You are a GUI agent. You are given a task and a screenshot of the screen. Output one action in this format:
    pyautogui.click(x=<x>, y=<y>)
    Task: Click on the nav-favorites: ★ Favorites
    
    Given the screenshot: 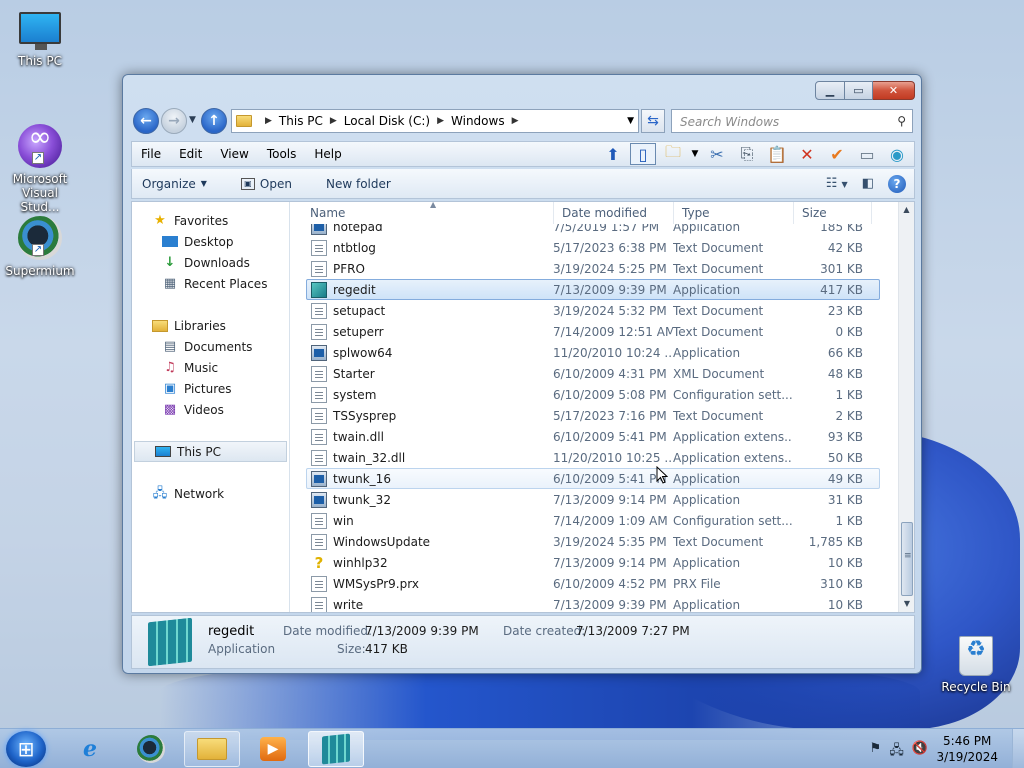 What is the action you would take?
    pyautogui.click(x=210, y=220)
    